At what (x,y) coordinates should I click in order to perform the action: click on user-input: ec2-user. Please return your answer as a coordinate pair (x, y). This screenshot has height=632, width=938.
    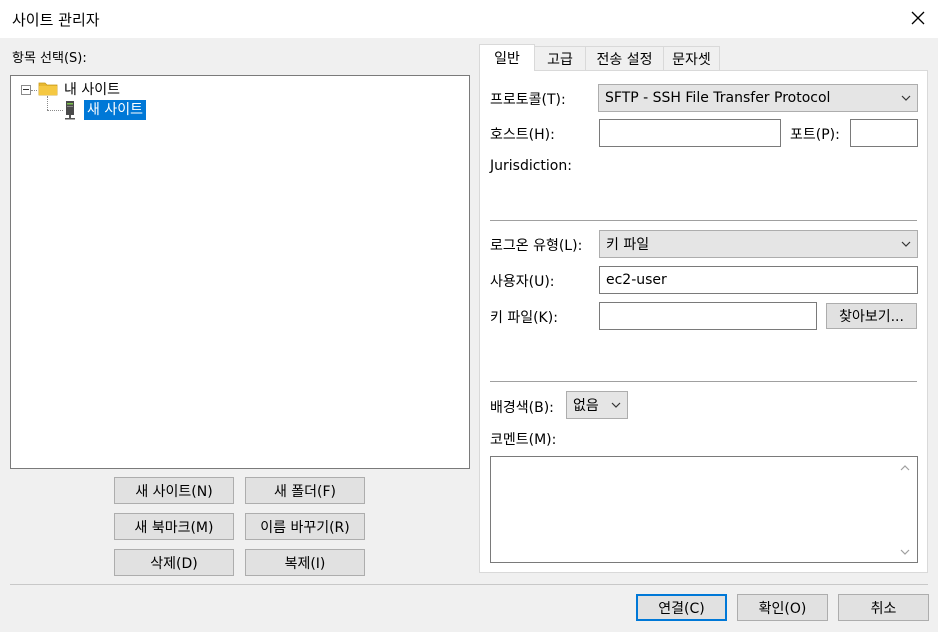
    Looking at the image, I should click on (758, 280).